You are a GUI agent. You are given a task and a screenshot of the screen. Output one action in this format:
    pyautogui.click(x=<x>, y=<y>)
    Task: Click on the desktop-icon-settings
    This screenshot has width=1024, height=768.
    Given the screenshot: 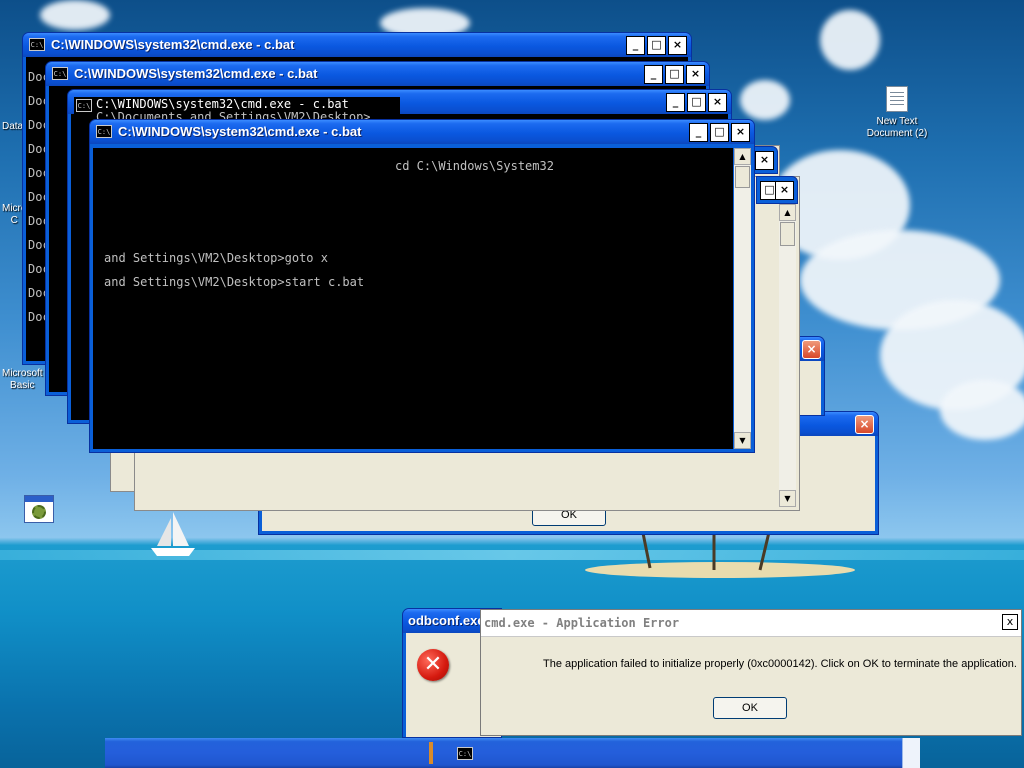 What is the action you would take?
    pyautogui.click(x=39, y=509)
    